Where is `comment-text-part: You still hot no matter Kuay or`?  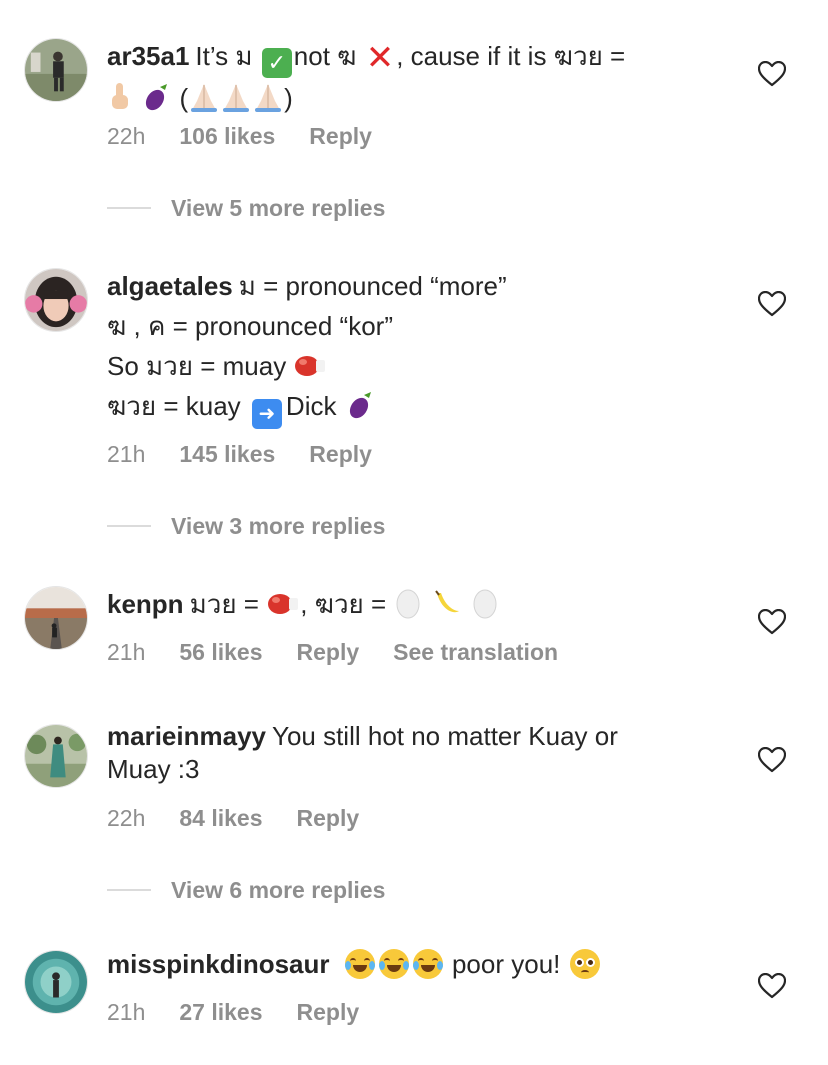 comment-text-part: You still hot no matter Kuay or is located at coordinates (444, 736).